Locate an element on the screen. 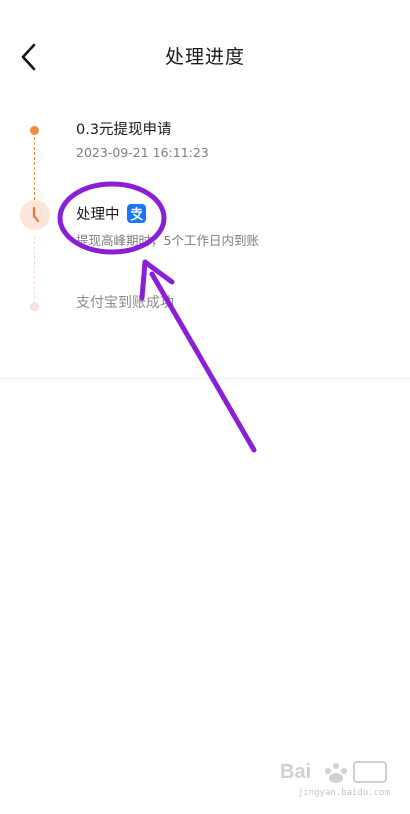 The width and height of the screenshot is (410, 814). watermark: Bai jingyan.baidu.com is located at coordinates (335, 777).